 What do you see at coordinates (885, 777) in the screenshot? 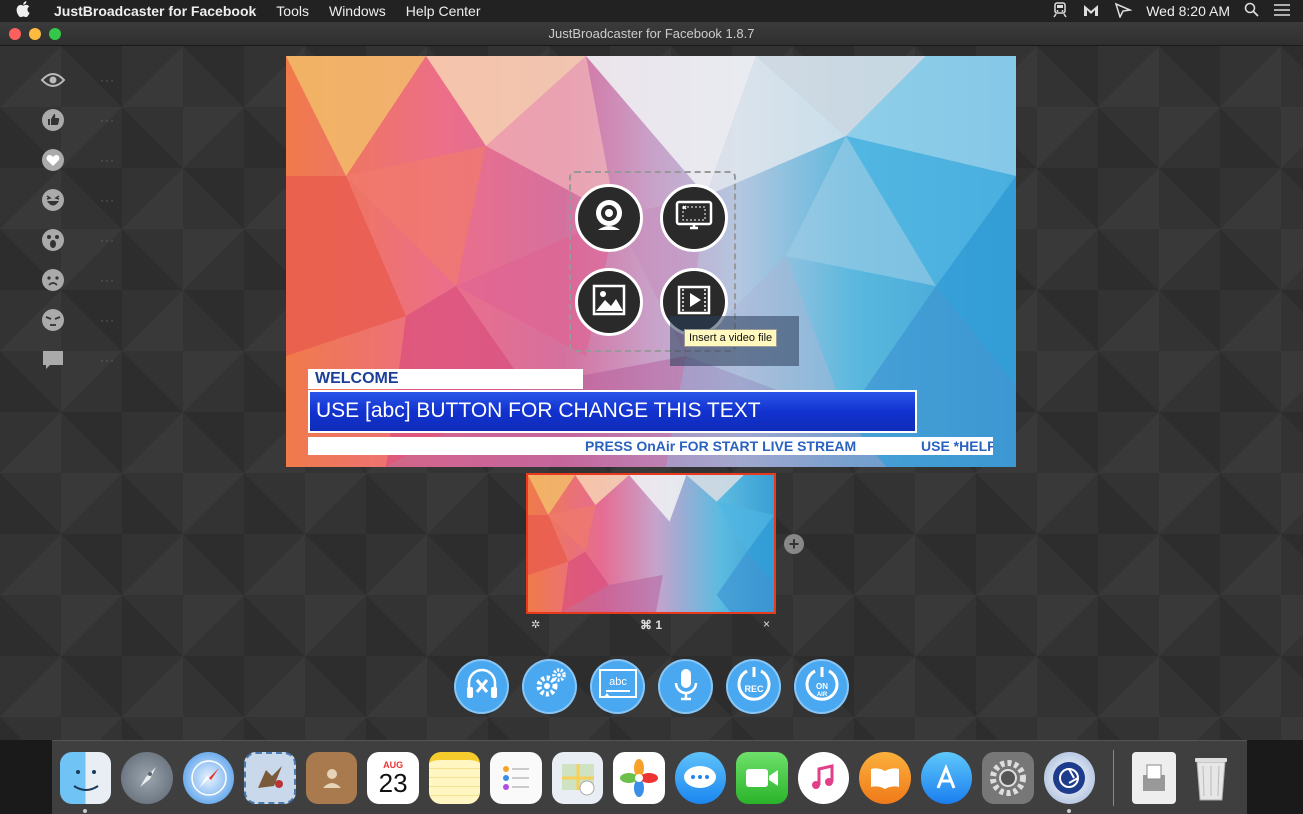
I see `ibooks-icon` at bounding box center [885, 777].